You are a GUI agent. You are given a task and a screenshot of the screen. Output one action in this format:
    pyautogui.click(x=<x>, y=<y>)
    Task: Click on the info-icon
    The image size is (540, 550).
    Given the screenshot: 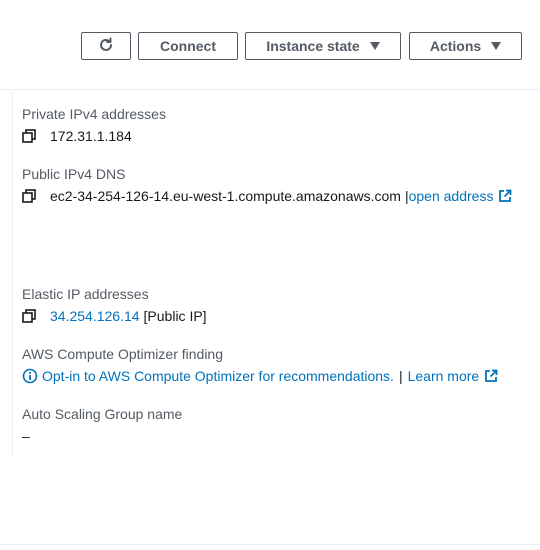 What is the action you would take?
    pyautogui.click(x=30, y=376)
    